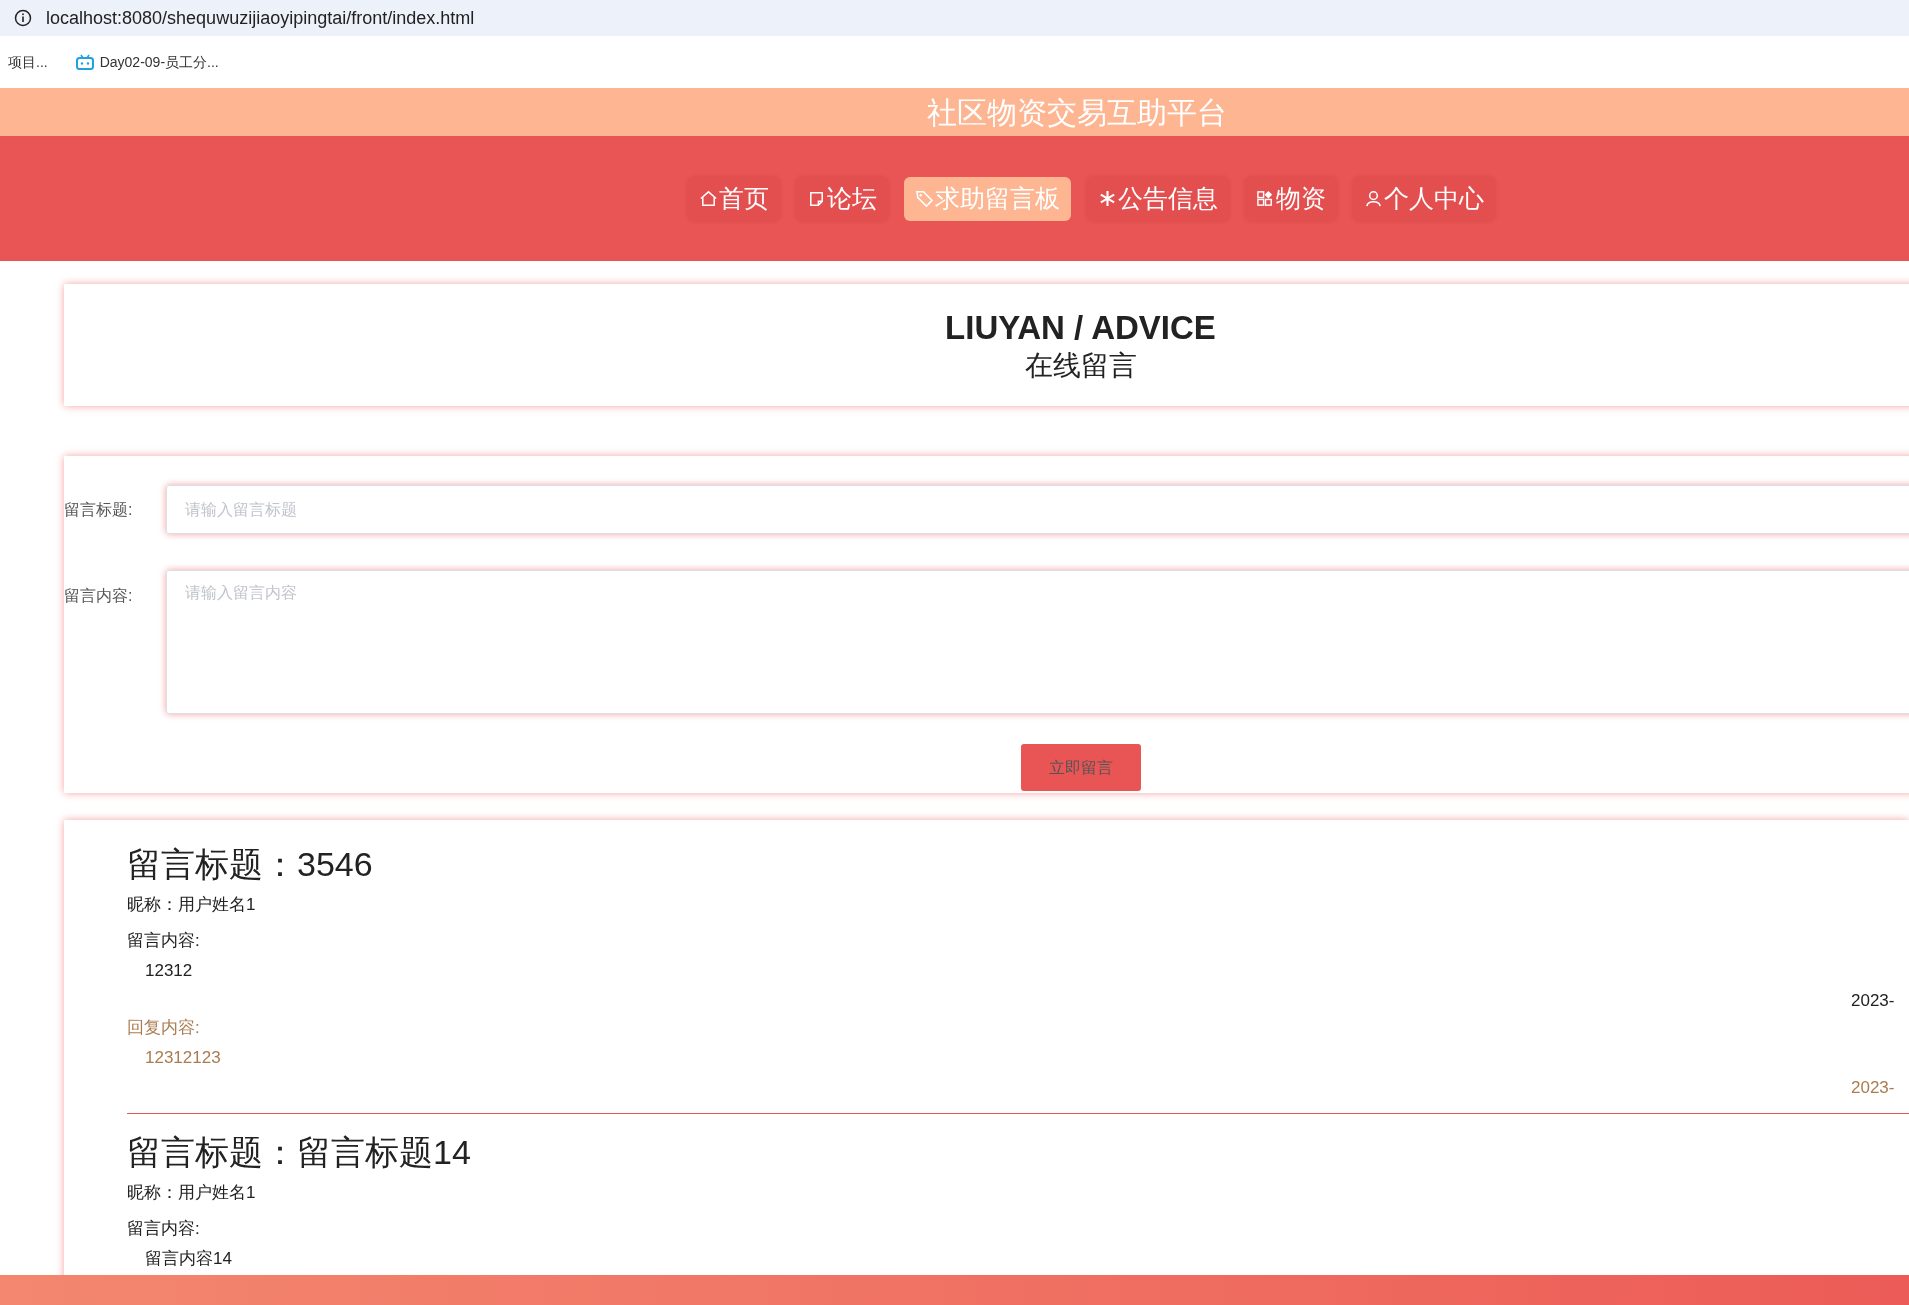 The image size is (1909, 1305). I want to click on nav-tab: 物资, so click(1290, 198).